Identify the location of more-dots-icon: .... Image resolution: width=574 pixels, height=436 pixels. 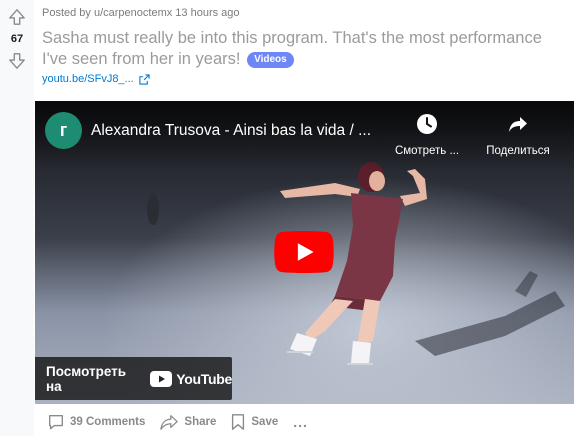
(300, 422).